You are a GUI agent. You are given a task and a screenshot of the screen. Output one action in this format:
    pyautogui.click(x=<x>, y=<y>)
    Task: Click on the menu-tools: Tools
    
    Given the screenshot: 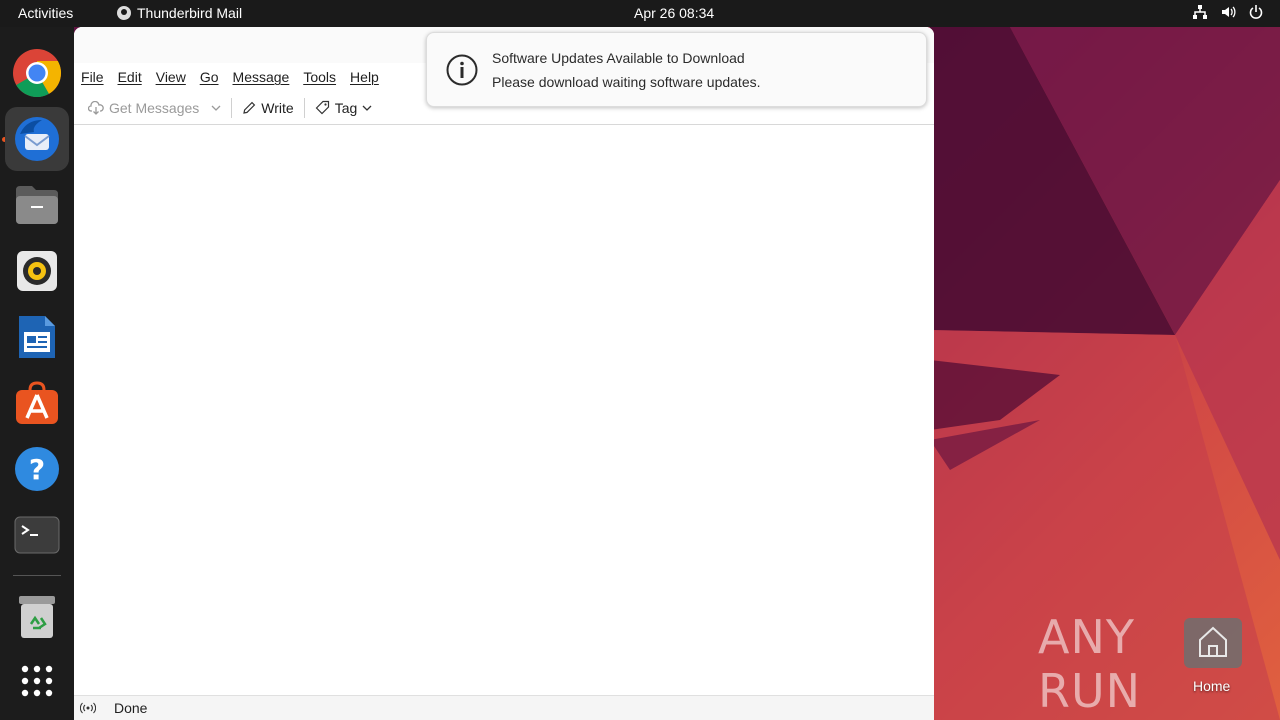 What is the action you would take?
    pyautogui.click(x=319, y=78)
    